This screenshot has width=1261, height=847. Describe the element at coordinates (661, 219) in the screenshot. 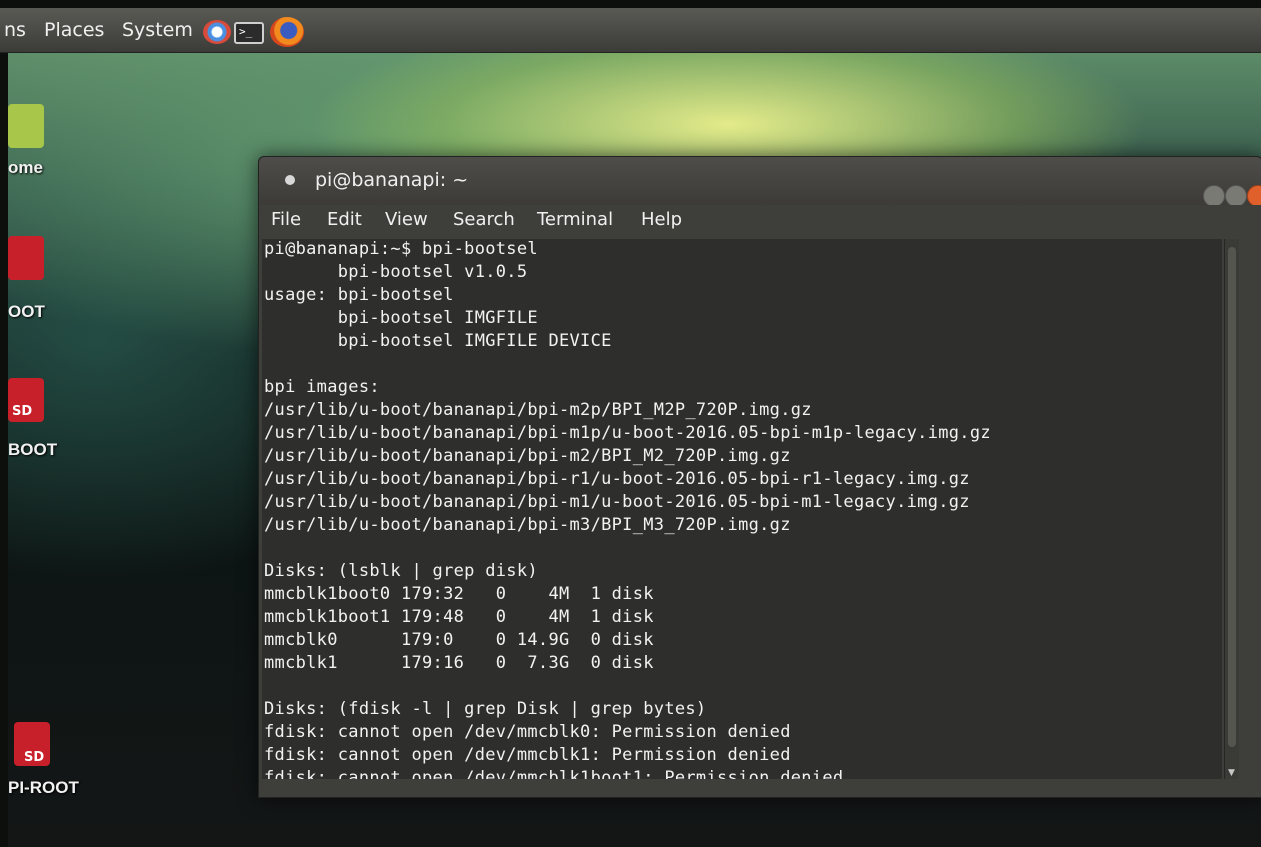

I see `menu-help: Help` at that location.